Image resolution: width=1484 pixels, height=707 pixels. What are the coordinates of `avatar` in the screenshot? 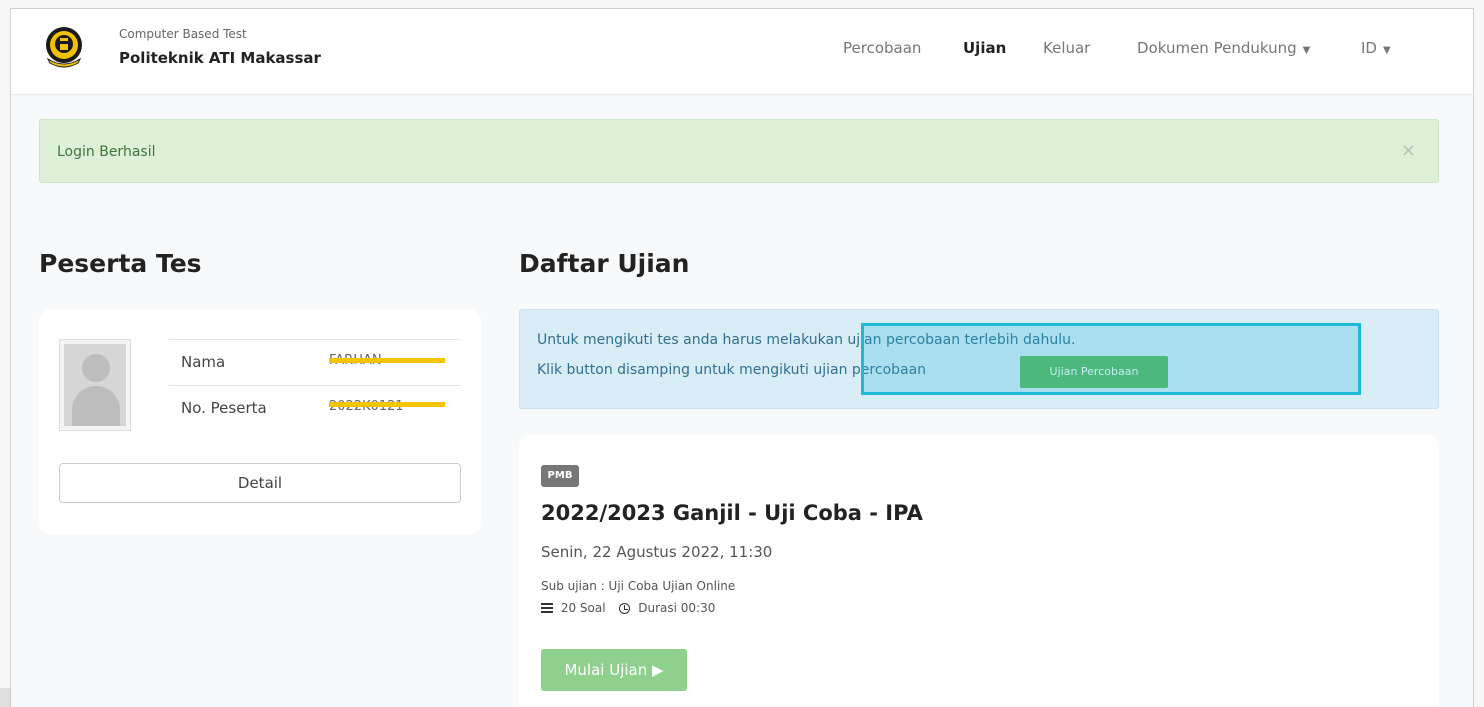 It's located at (95, 385).